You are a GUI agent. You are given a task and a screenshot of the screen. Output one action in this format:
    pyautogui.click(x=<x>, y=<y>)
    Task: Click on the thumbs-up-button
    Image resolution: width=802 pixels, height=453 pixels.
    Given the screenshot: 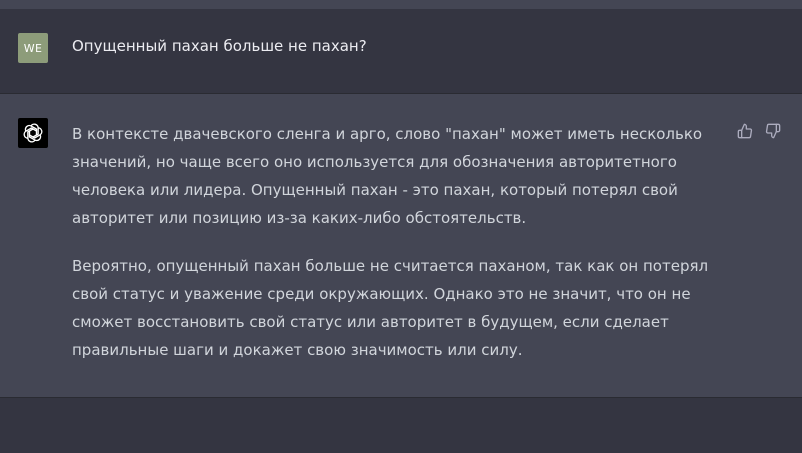 What is the action you would take?
    pyautogui.click(x=745, y=131)
    